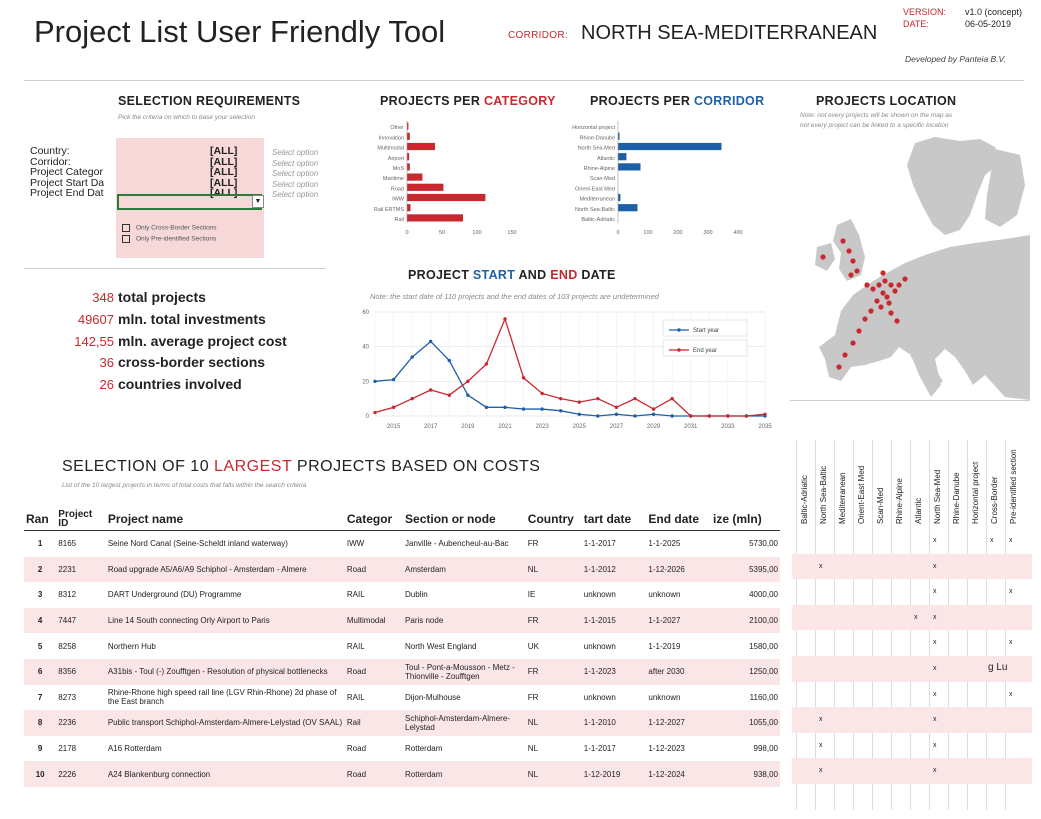 The width and height of the screenshot is (1041, 819). I want to click on column-header: Project name, so click(225, 519).